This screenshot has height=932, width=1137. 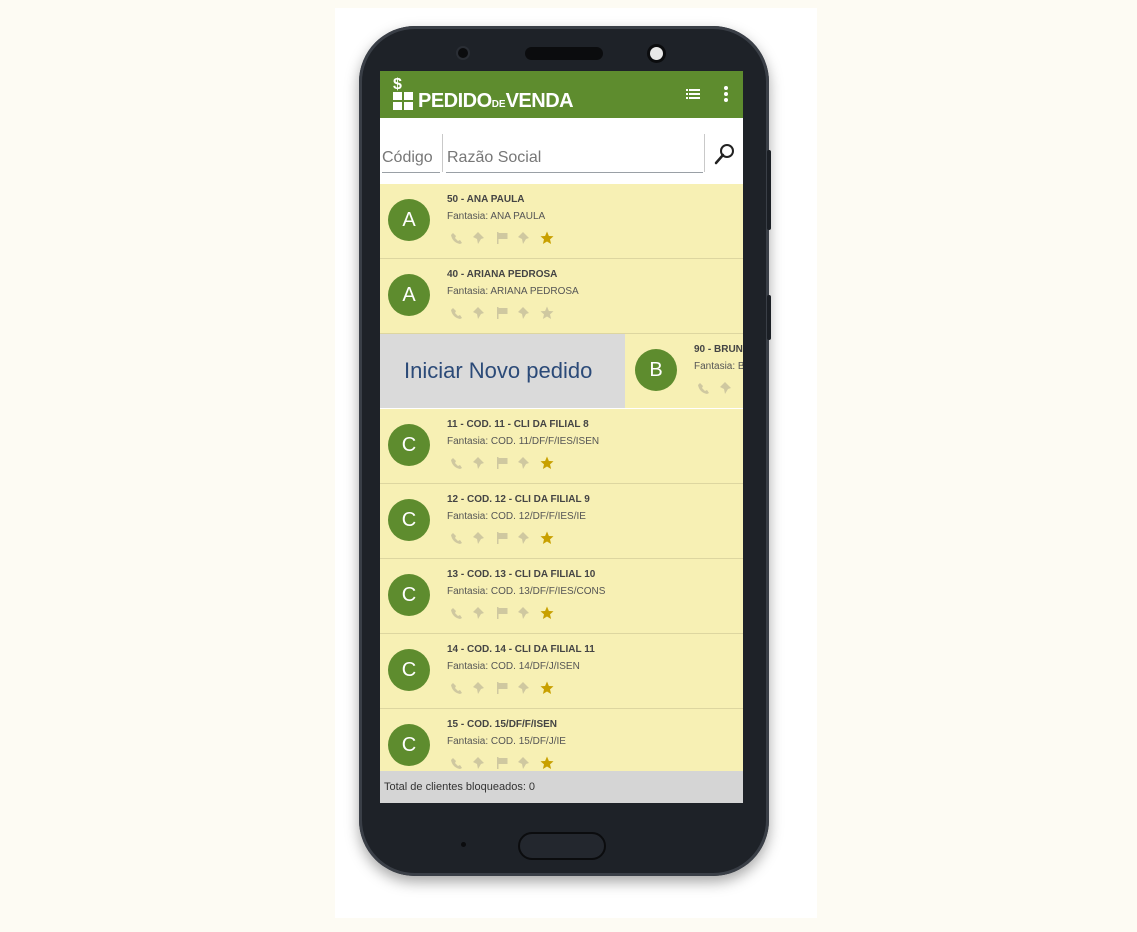 I want to click on client-title: 14 - COD. 14 - CLI DA FILIAL 11, so click(x=521, y=649).